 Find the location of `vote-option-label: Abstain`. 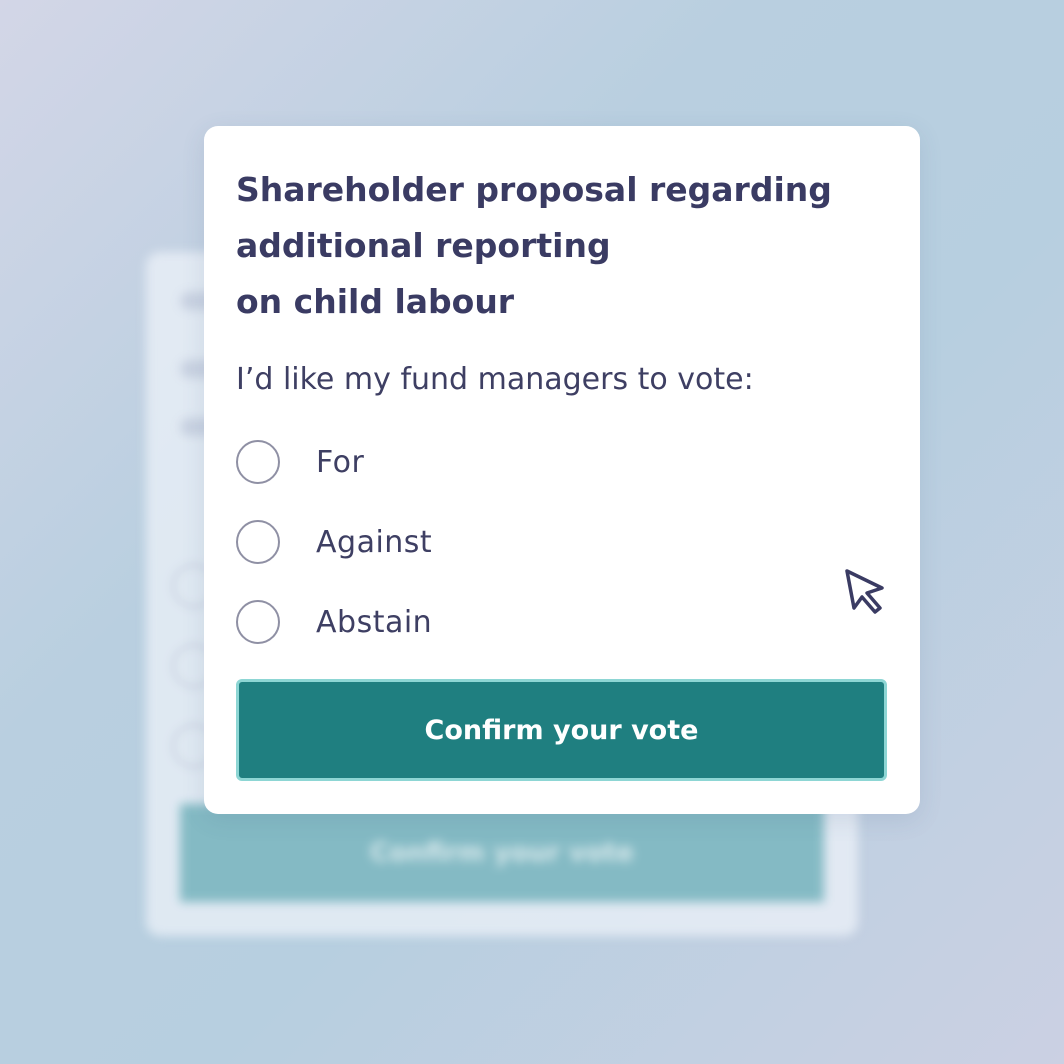

vote-option-label: Abstain is located at coordinates (374, 622).